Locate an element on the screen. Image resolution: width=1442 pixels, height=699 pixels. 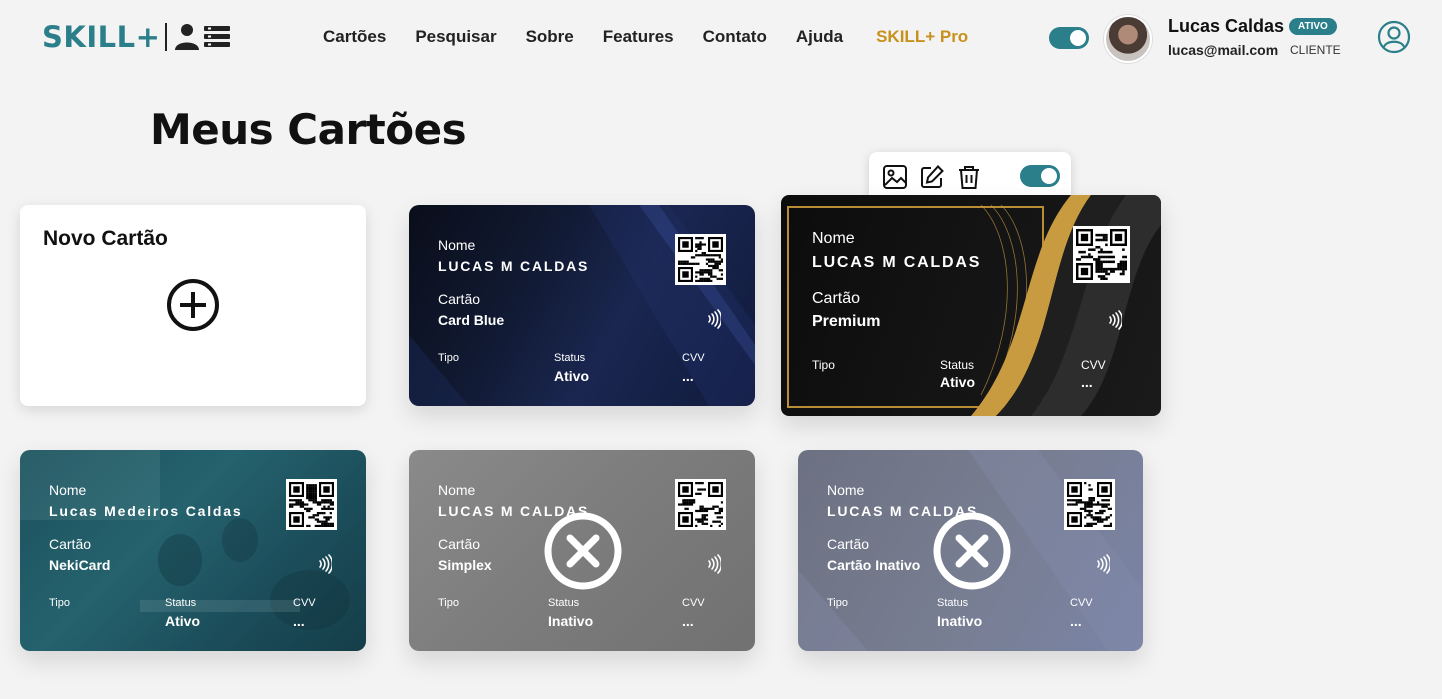
card-active-toggle is located at coordinates (1040, 176).